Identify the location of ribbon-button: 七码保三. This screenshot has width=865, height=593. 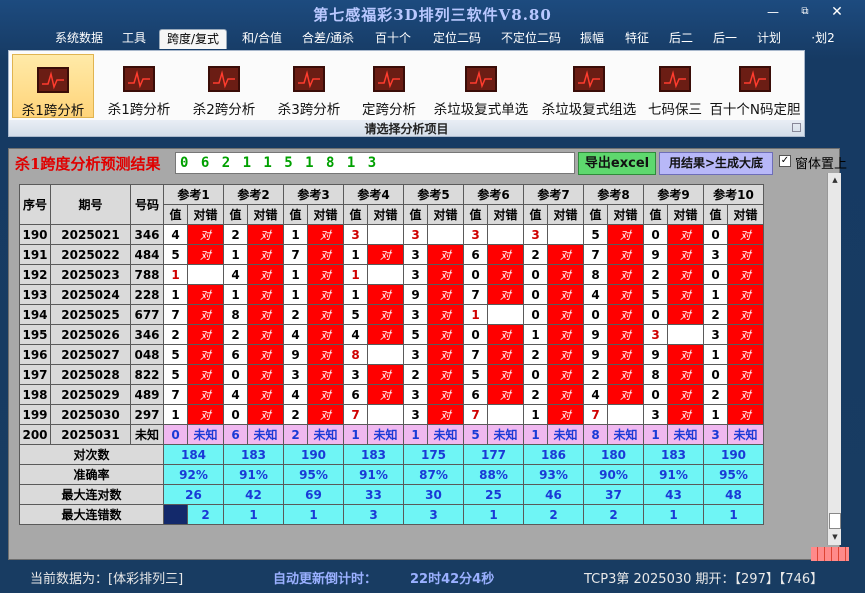
(675, 86).